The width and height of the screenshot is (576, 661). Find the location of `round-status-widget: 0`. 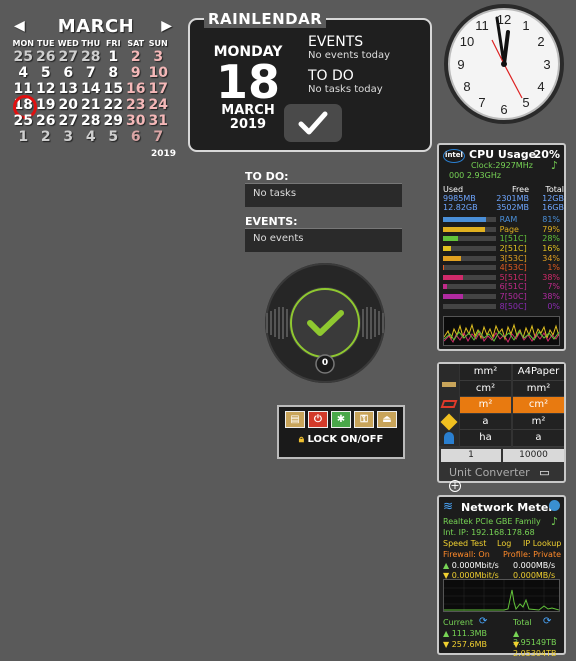

round-status-widget: 0 is located at coordinates (325, 323).